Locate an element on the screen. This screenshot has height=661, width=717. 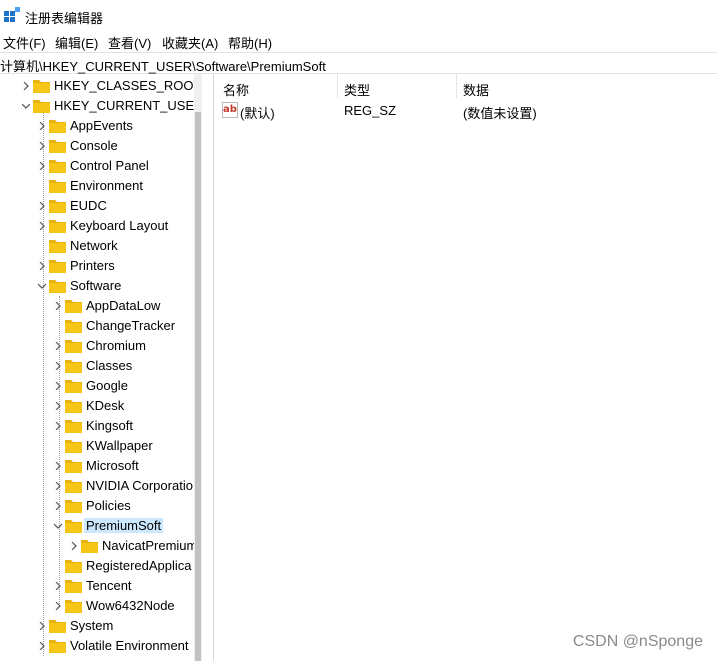
tree-item-printers: Printers is located at coordinates (97, 266).